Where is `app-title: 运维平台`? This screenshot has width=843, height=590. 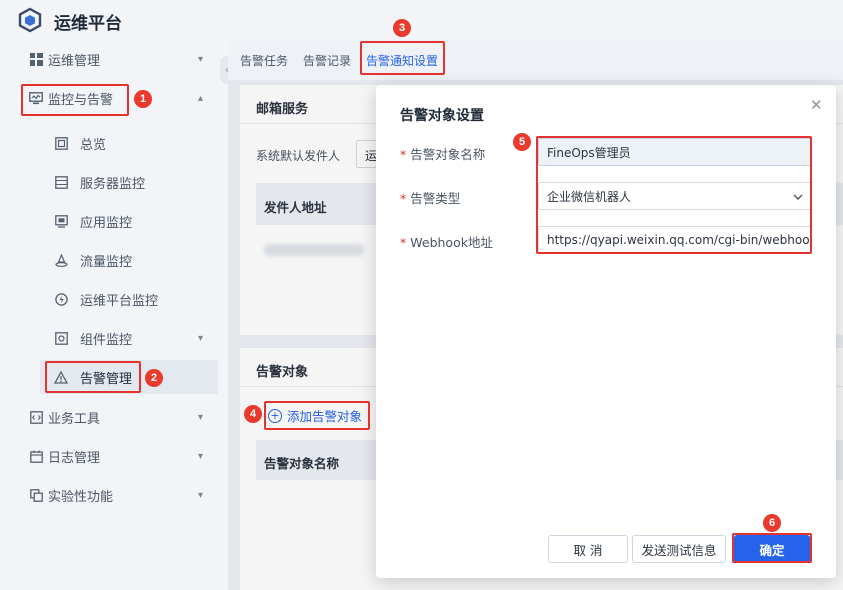
app-title: 运维平台 is located at coordinates (88, 24).